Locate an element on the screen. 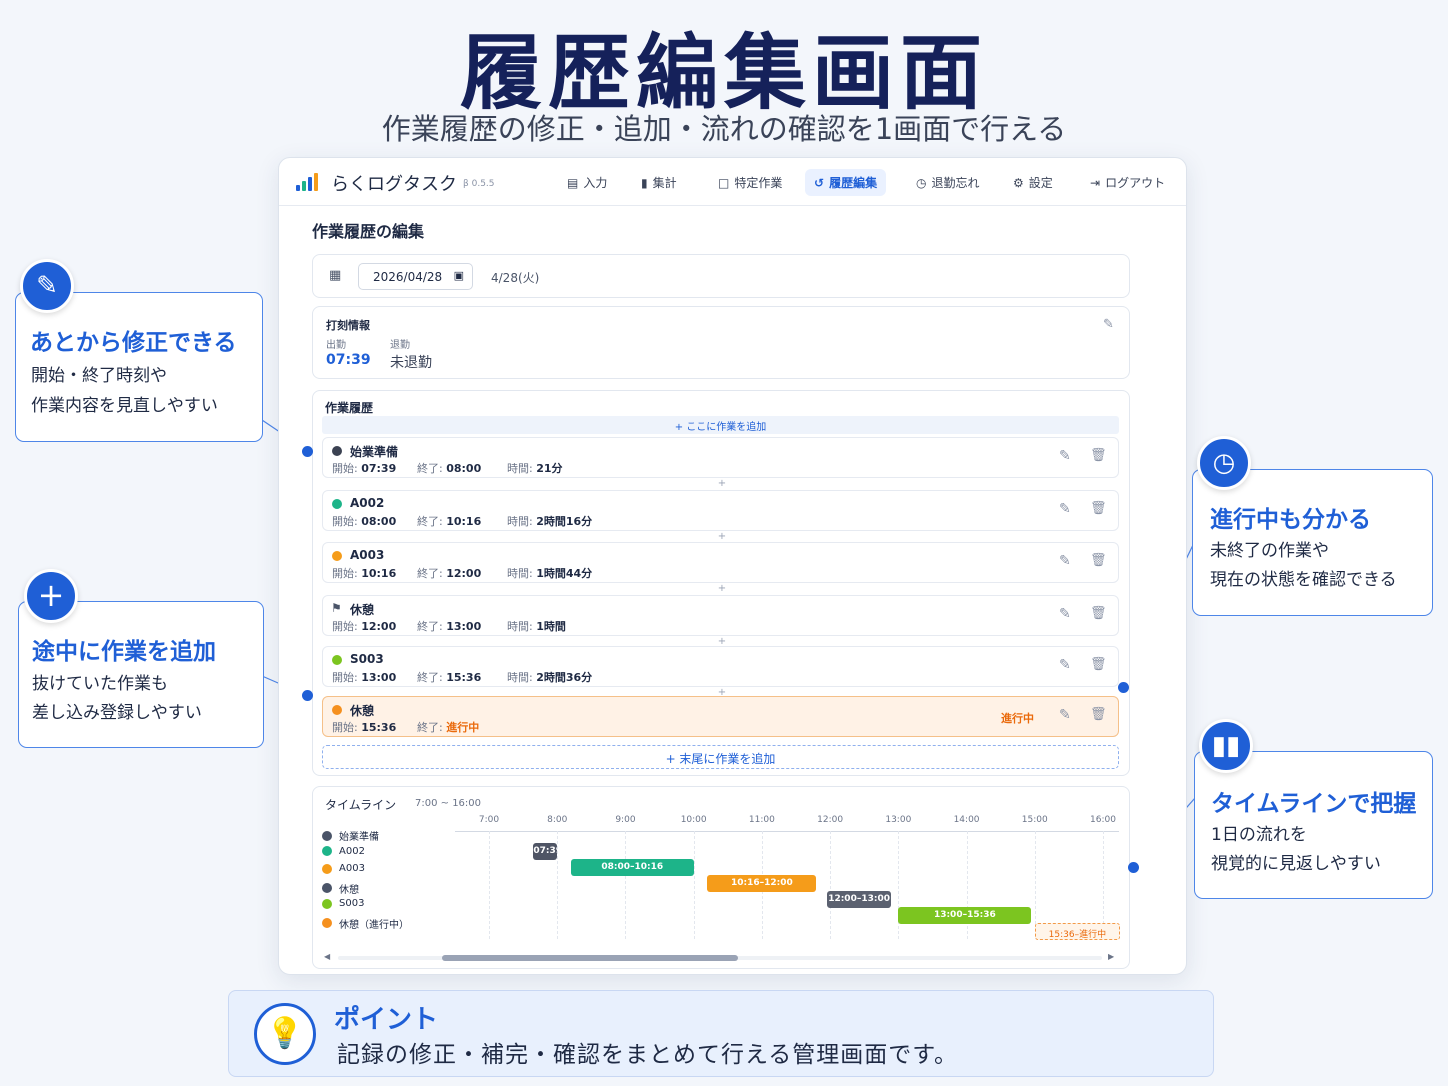 Image resolution: width=1448 pixels, height=1086 pixels. date-card: ▦ 2026/04/28 ▣ 4/28(火) is located at coordinates (721, 276).